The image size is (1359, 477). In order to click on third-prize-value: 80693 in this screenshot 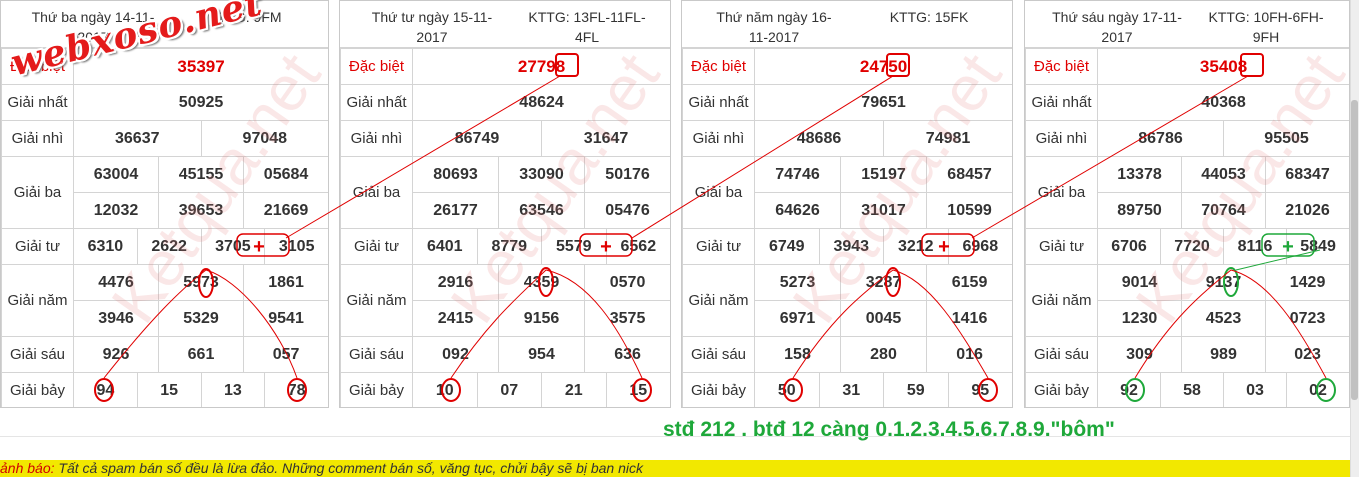, I will do `click(455, 174)`.